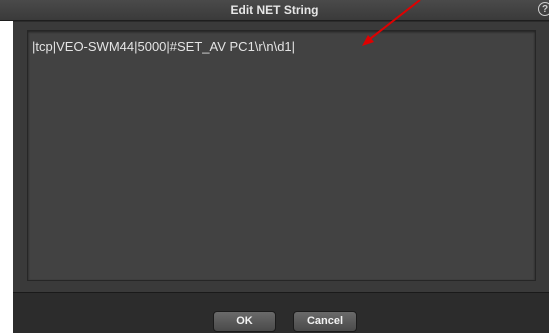  What do you see at coordinates (244, 321) in the screenshot?
I see `ok-button: OK` at bounding box center [244, 321].